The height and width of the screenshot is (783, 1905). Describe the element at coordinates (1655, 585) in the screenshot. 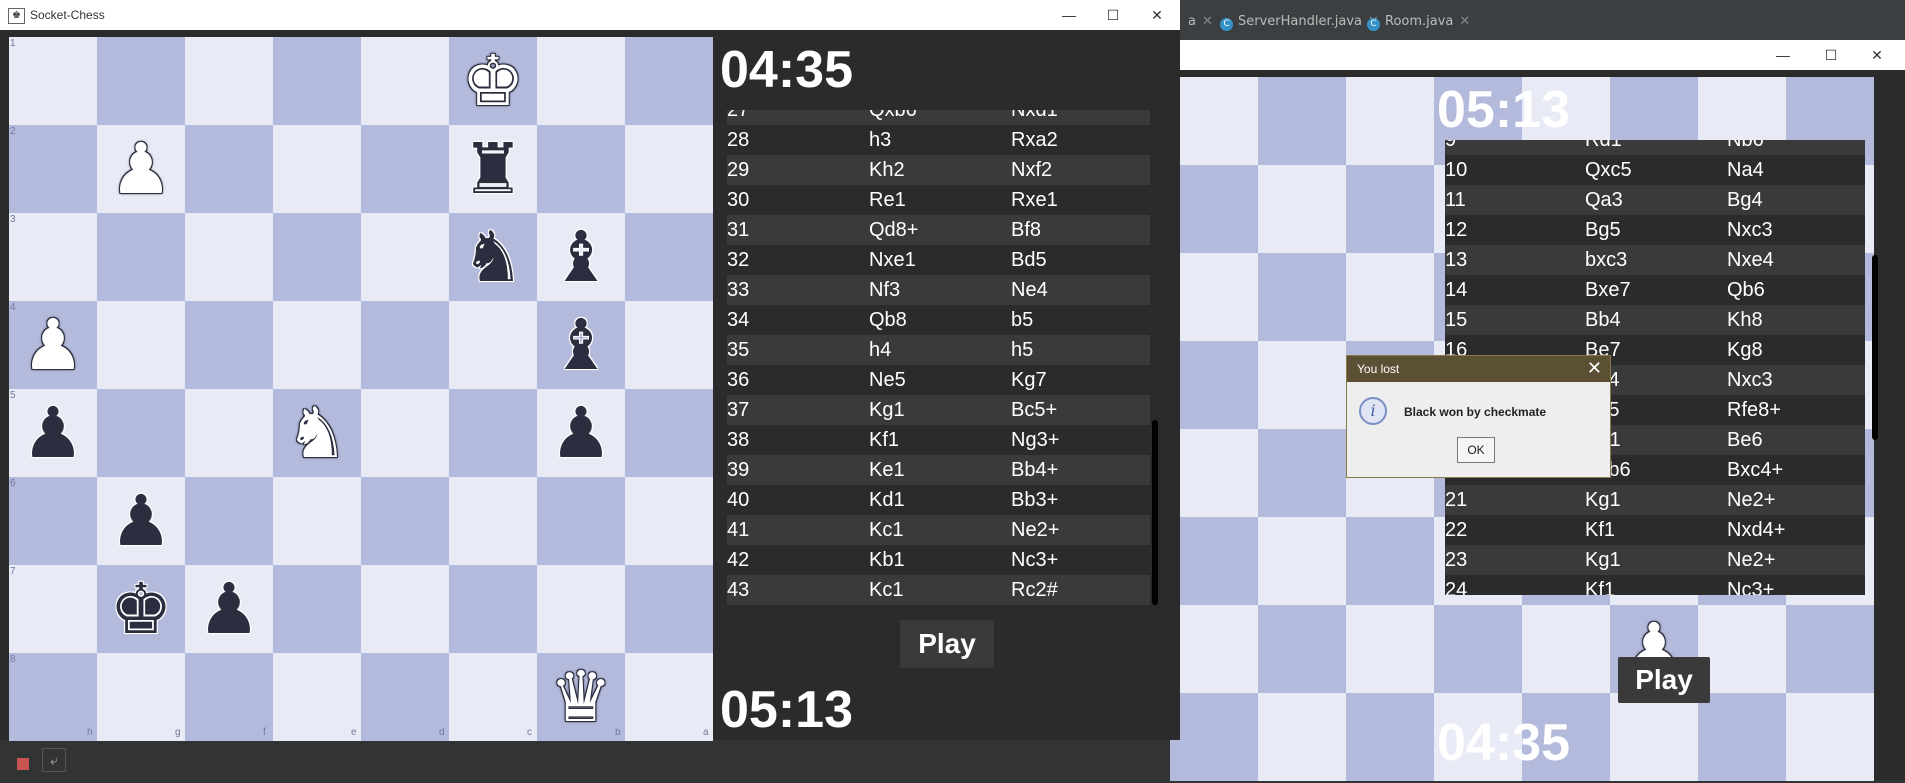

I see `move-row: 24 Kf1 Nc3+` at that location.